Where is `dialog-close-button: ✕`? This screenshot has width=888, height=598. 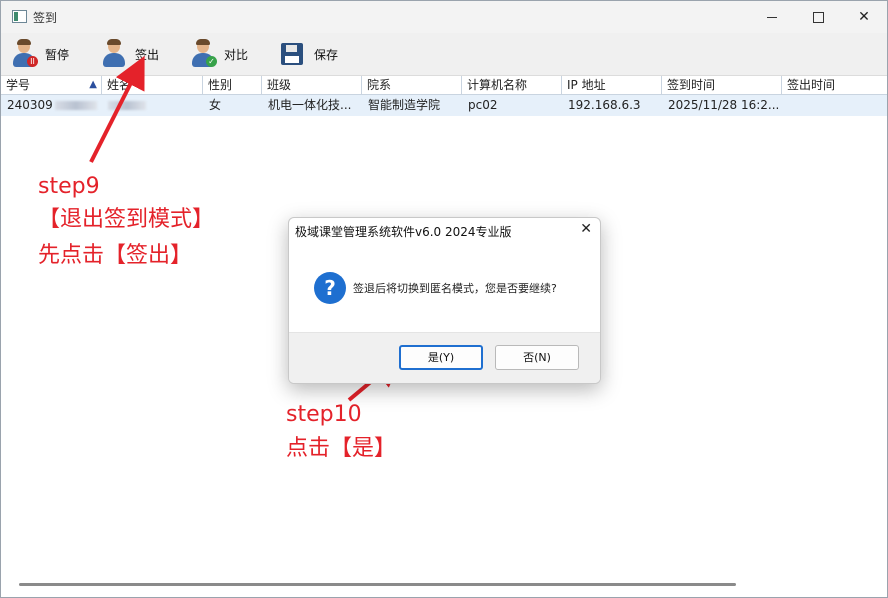 dialog-close-button: ✕ is located at coordinates (586, 229).